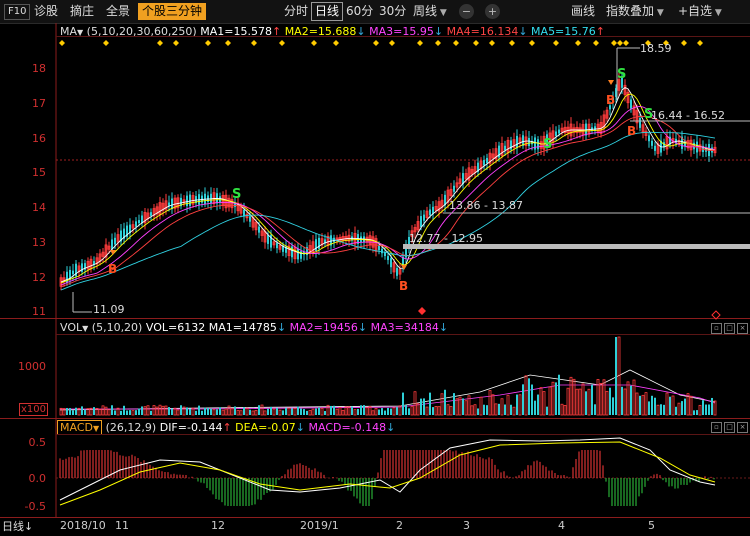  I want to click on sell-signal: S, so click(649, 114).